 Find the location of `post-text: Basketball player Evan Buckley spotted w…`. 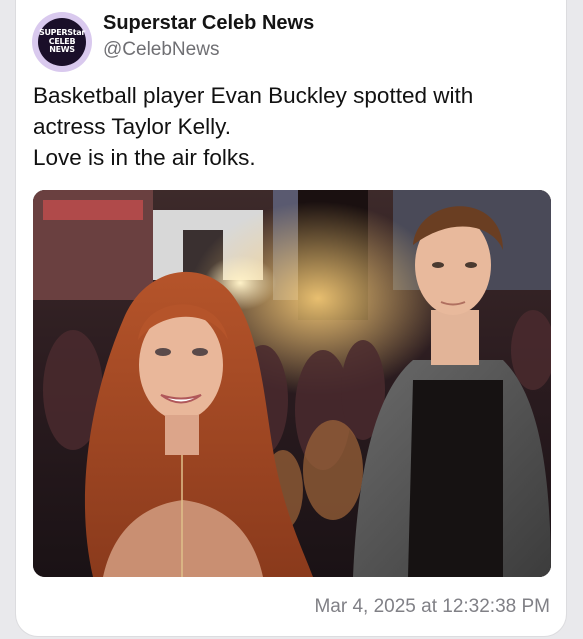

post-text: Basketball player Evan Buckley spotted w… is located at coordinates (293, 126).